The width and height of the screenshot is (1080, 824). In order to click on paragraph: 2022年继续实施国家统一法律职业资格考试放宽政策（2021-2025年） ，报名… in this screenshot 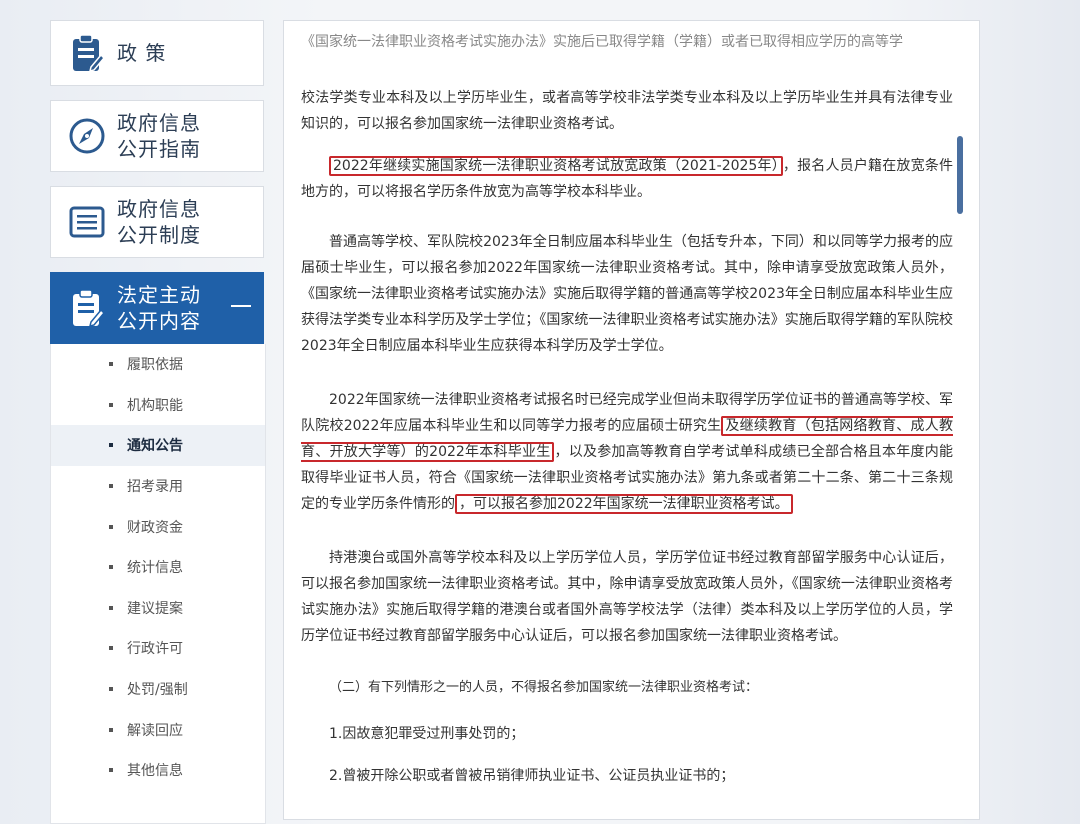, I will do `click(627, 178)`.